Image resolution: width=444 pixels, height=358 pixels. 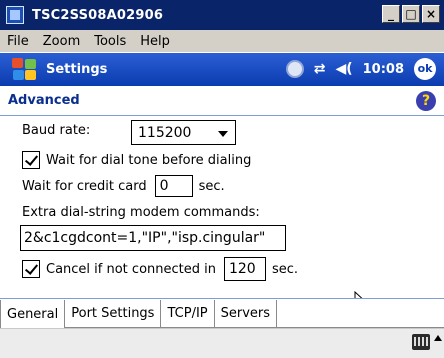 What do you see at coordinates (223, 134) in the screenshot?
I see `chevron-down-icon` at bounding box center [223, 134].